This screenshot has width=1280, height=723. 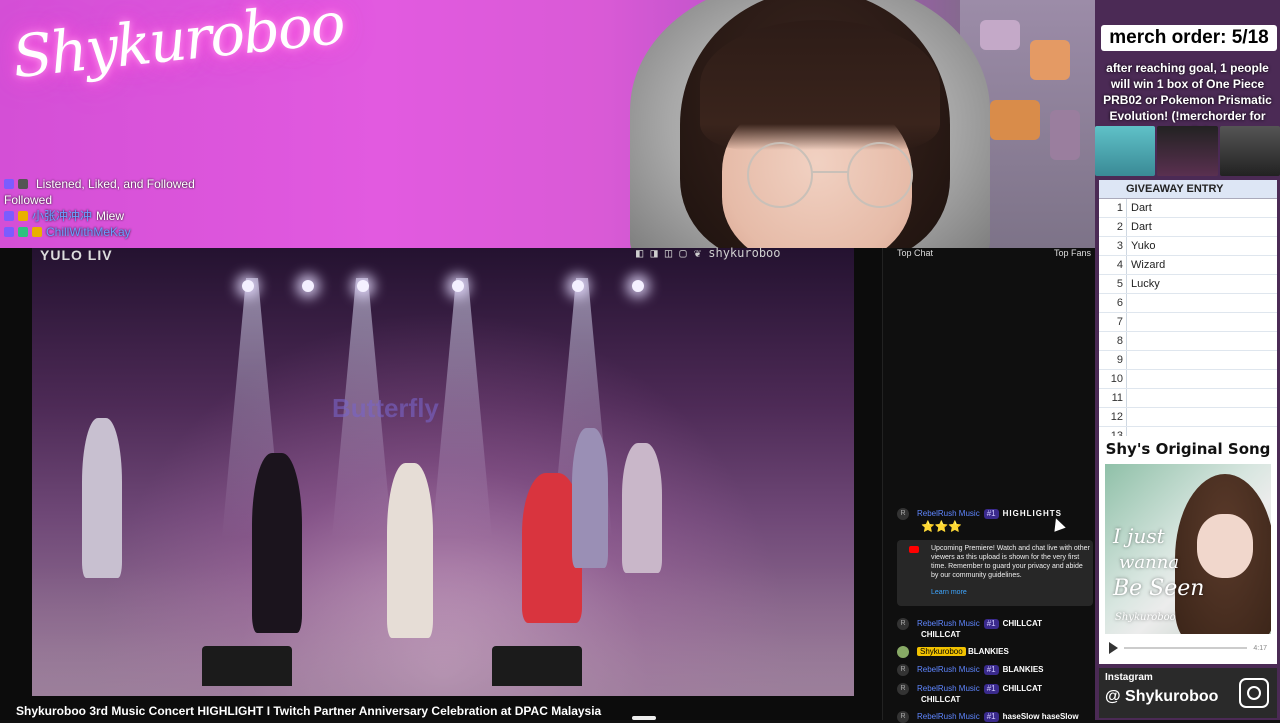 I want to click on row-number: 12, so click(x=1113, y=417).